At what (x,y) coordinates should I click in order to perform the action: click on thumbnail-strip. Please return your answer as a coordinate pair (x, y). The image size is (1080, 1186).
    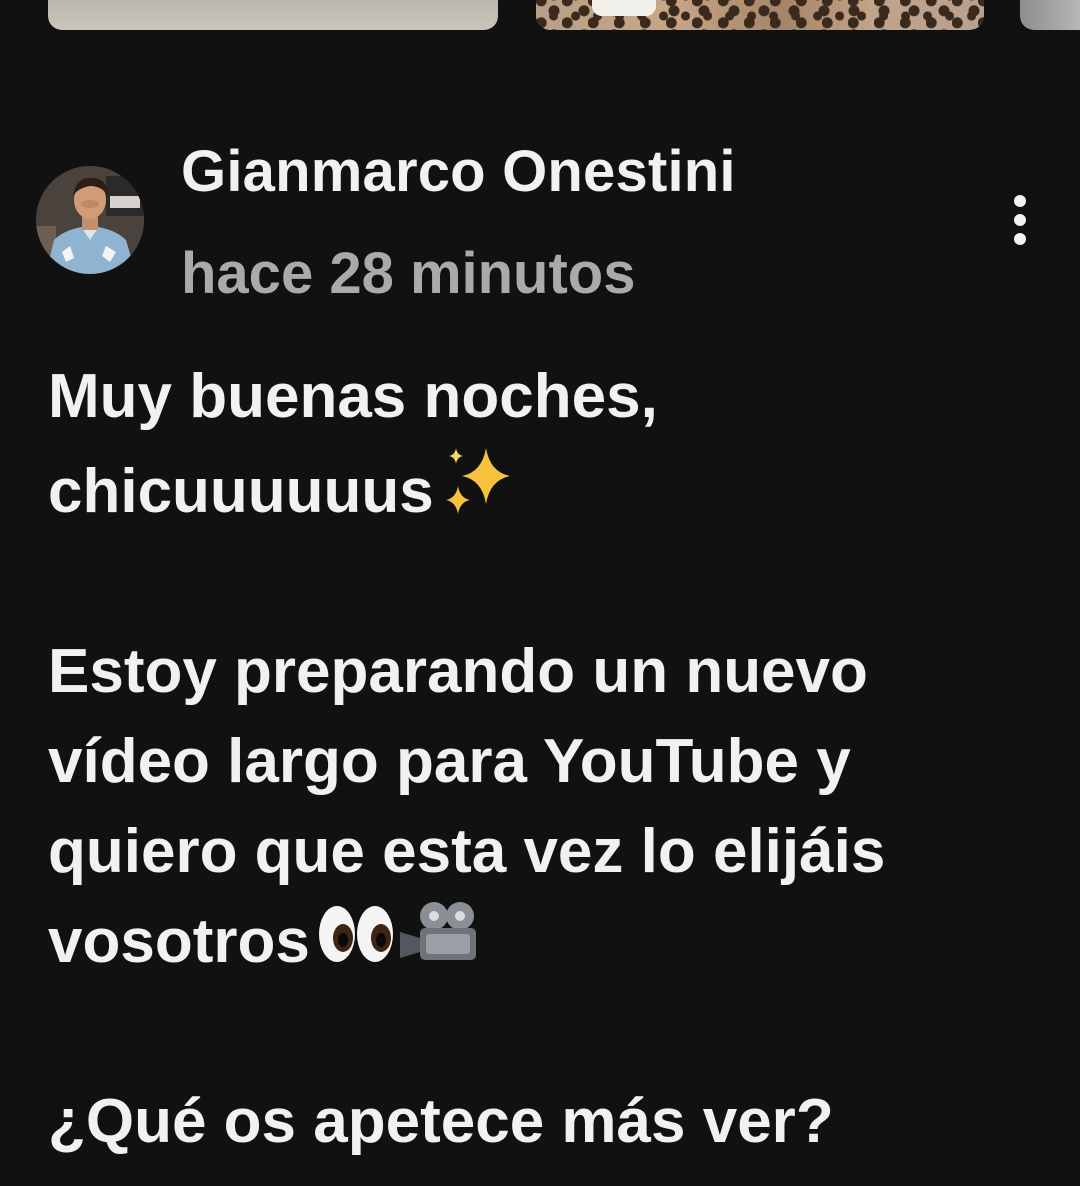
    Looking at the image, I should click on (540, 16).